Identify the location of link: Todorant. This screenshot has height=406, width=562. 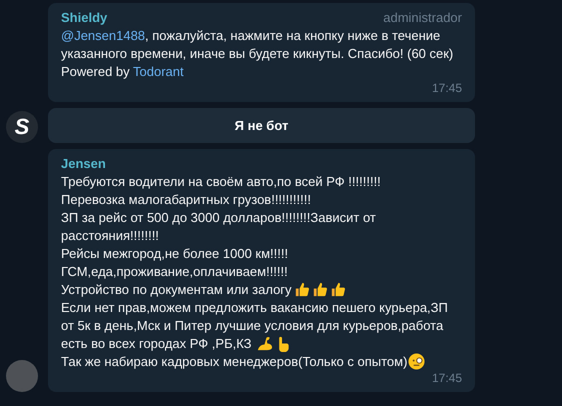
(158, 71).